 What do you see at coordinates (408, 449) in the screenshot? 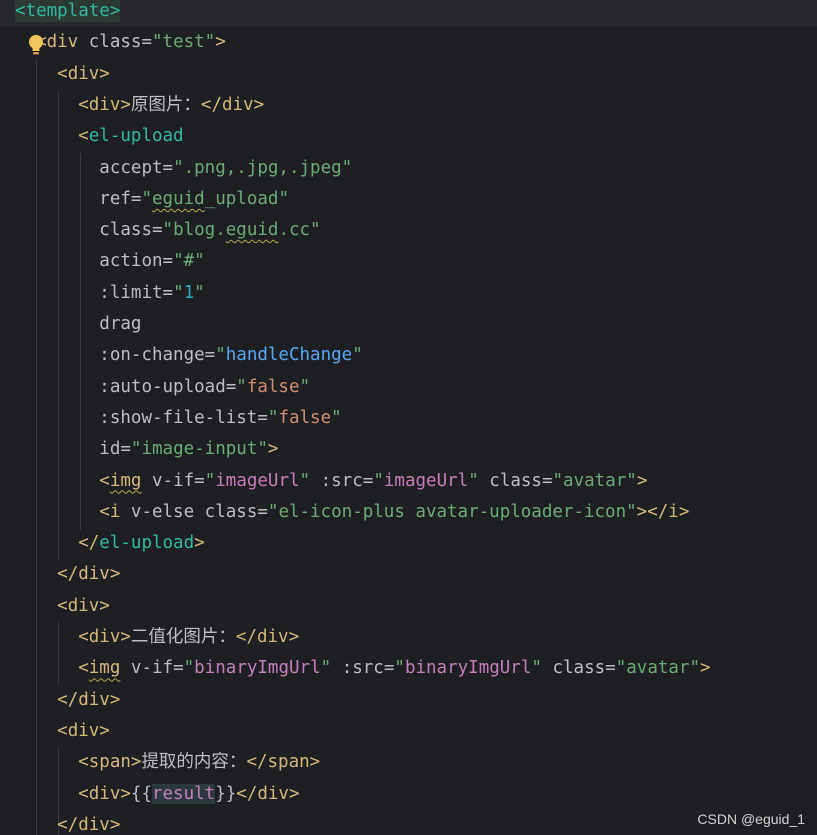
I see `code-line: id="image-input">` at bounding box center [408, 449].